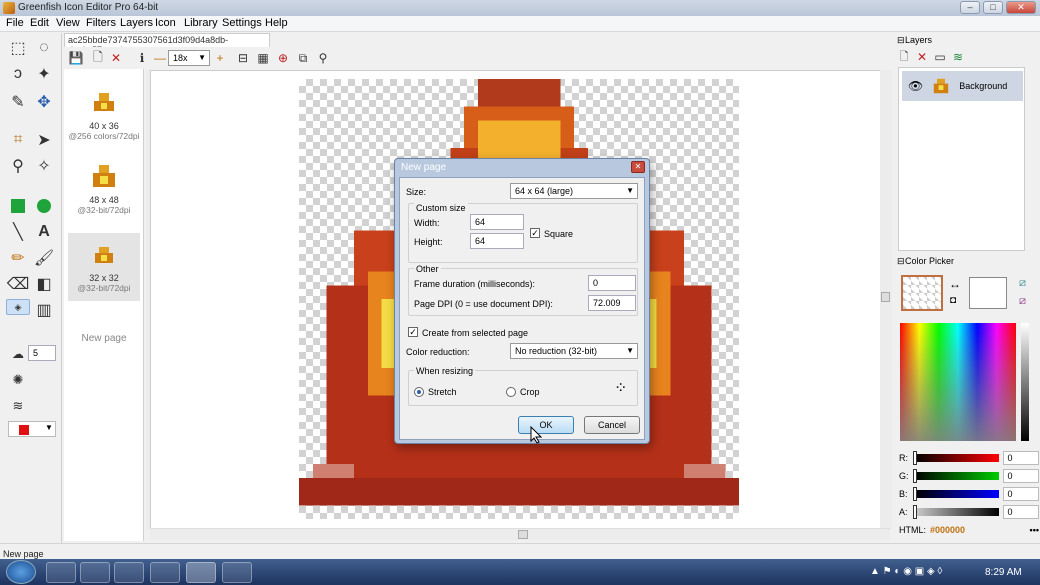 The image size is (1040, 585). Describe the element at coordinates (18, 284) in the screenshot. I see `eraser-icon: ⌫` at that location.